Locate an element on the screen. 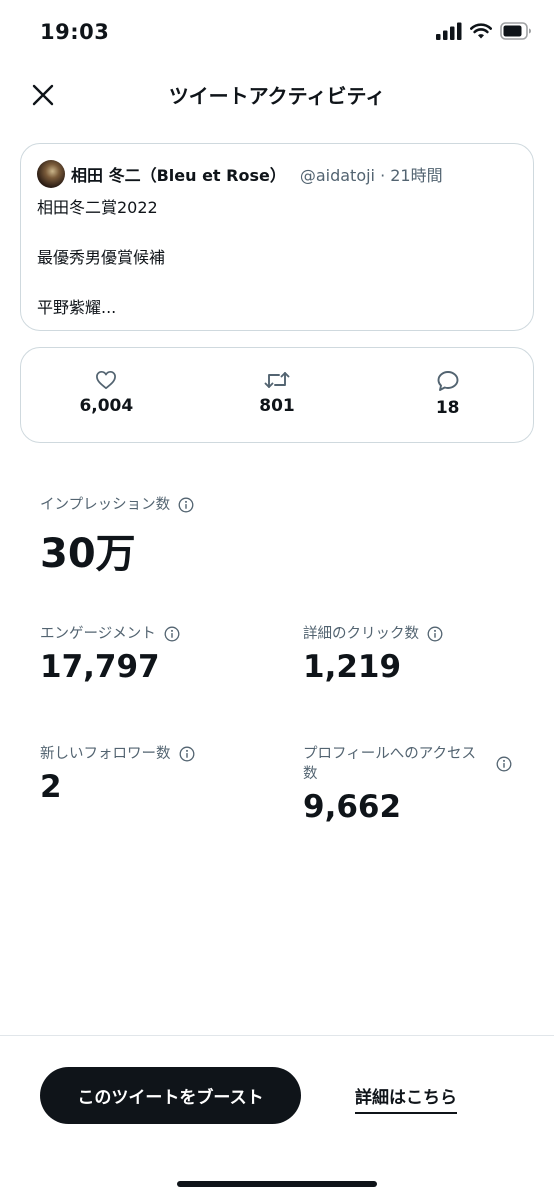 The image size is (554, 1200). heart-icon is located at coordinates (106, 380).